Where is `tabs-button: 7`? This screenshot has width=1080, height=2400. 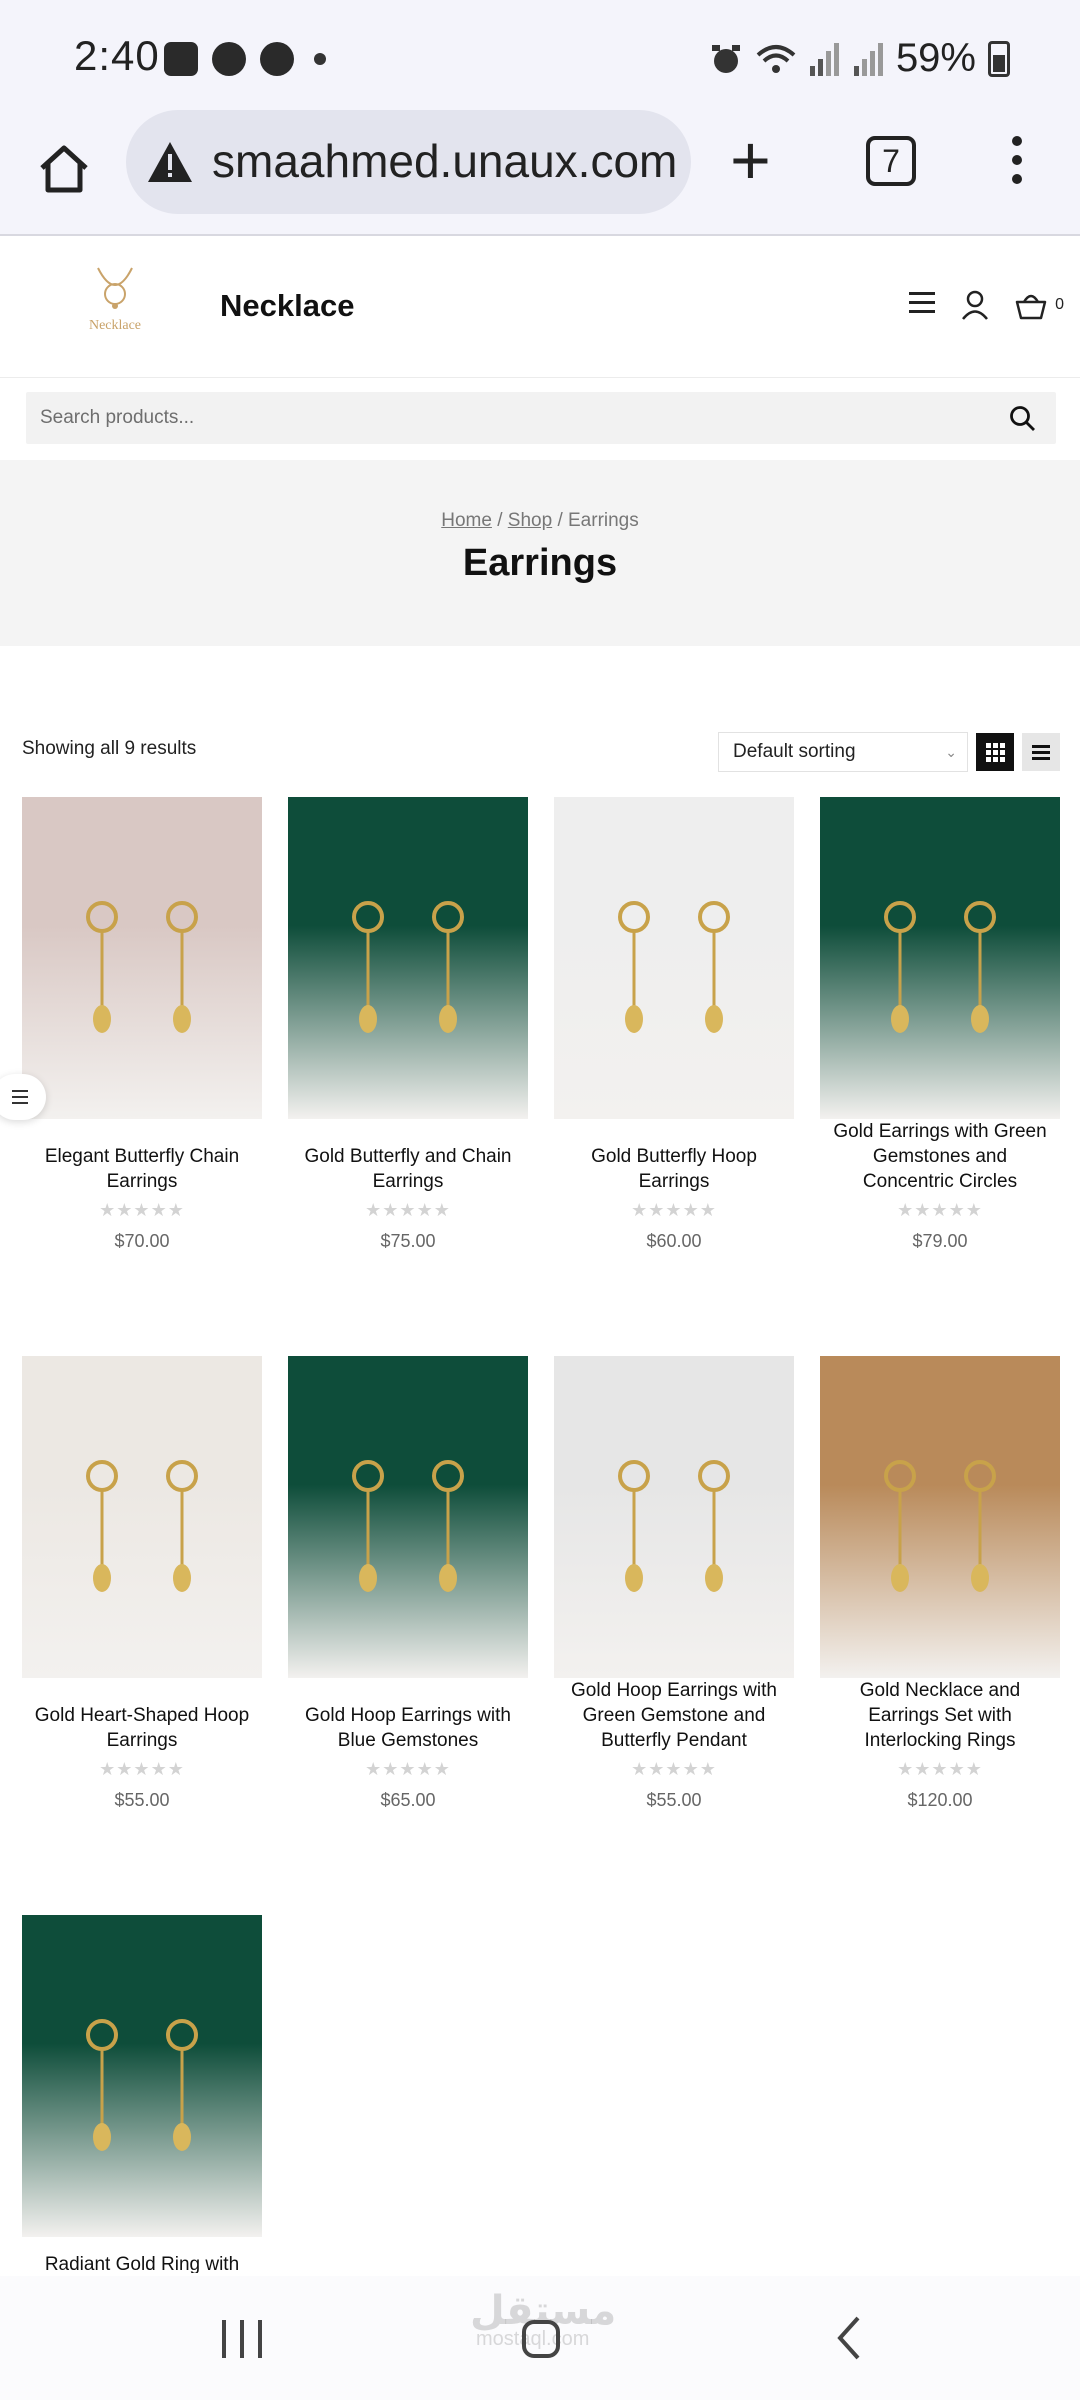 tabs-button: 7 is located at coordinates (891, 161).